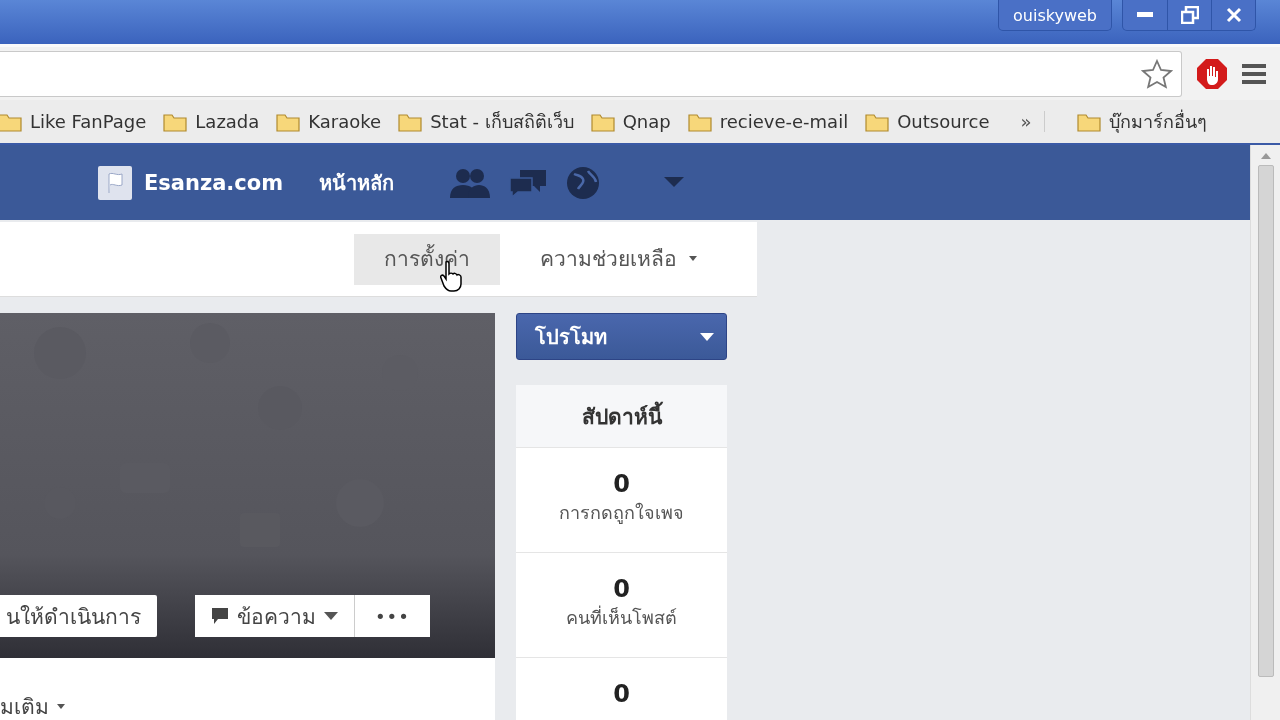  I want to click on bookmark-item: Lazada, so click(210, 121).